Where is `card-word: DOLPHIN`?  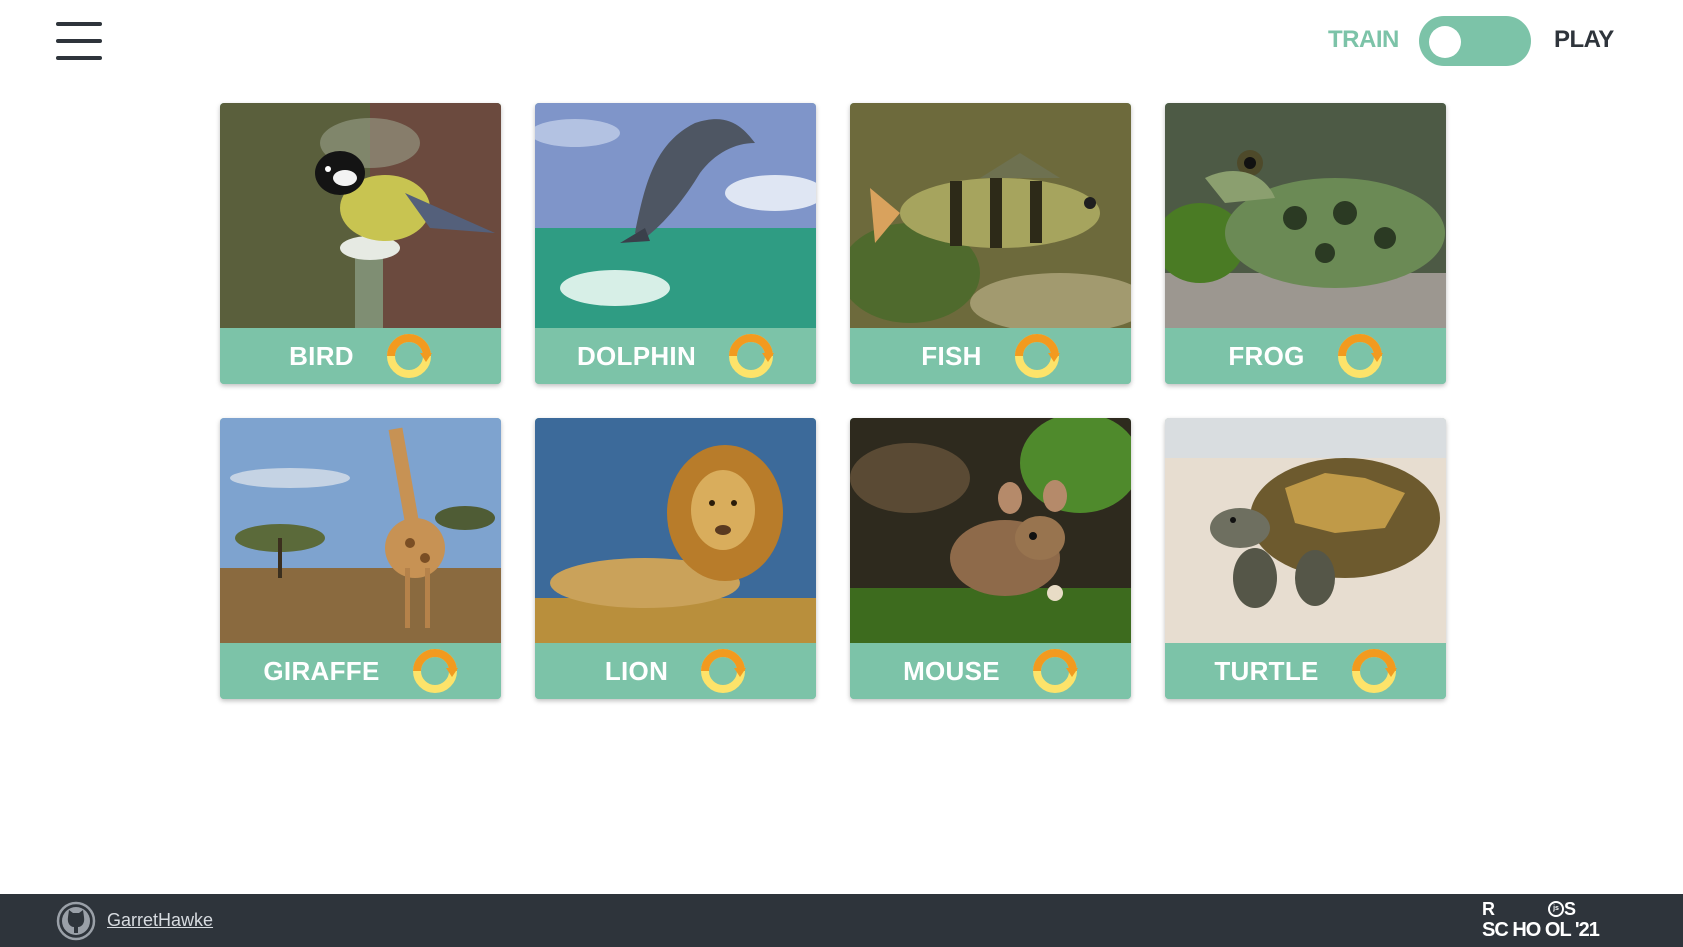
card-word: DOLPHIN is located at coordinates (636, 355).